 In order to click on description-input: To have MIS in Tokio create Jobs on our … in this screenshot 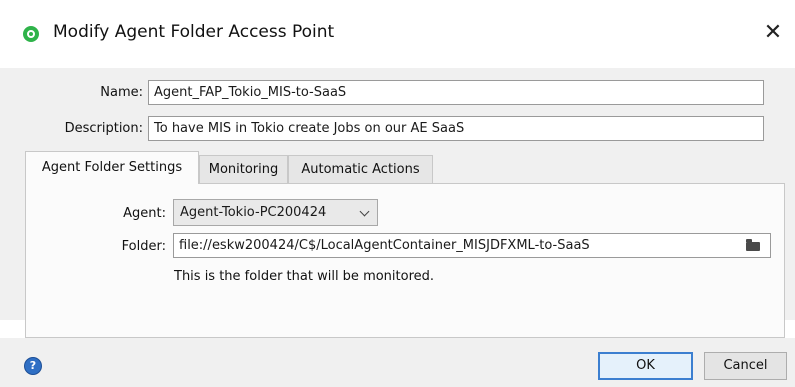, I will do `click(456, 128)`.